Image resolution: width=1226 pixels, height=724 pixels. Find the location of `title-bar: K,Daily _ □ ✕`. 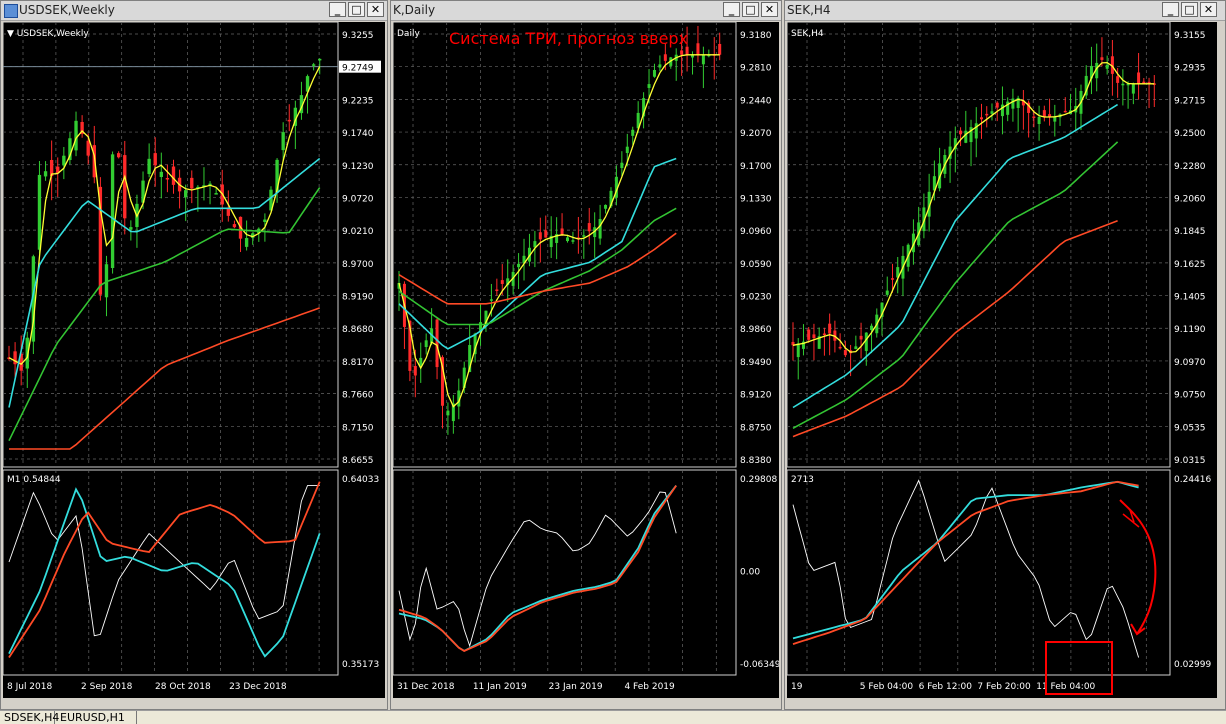

title-bar: K,Daily _ □ ✕ is located at coordinates (586, 11).